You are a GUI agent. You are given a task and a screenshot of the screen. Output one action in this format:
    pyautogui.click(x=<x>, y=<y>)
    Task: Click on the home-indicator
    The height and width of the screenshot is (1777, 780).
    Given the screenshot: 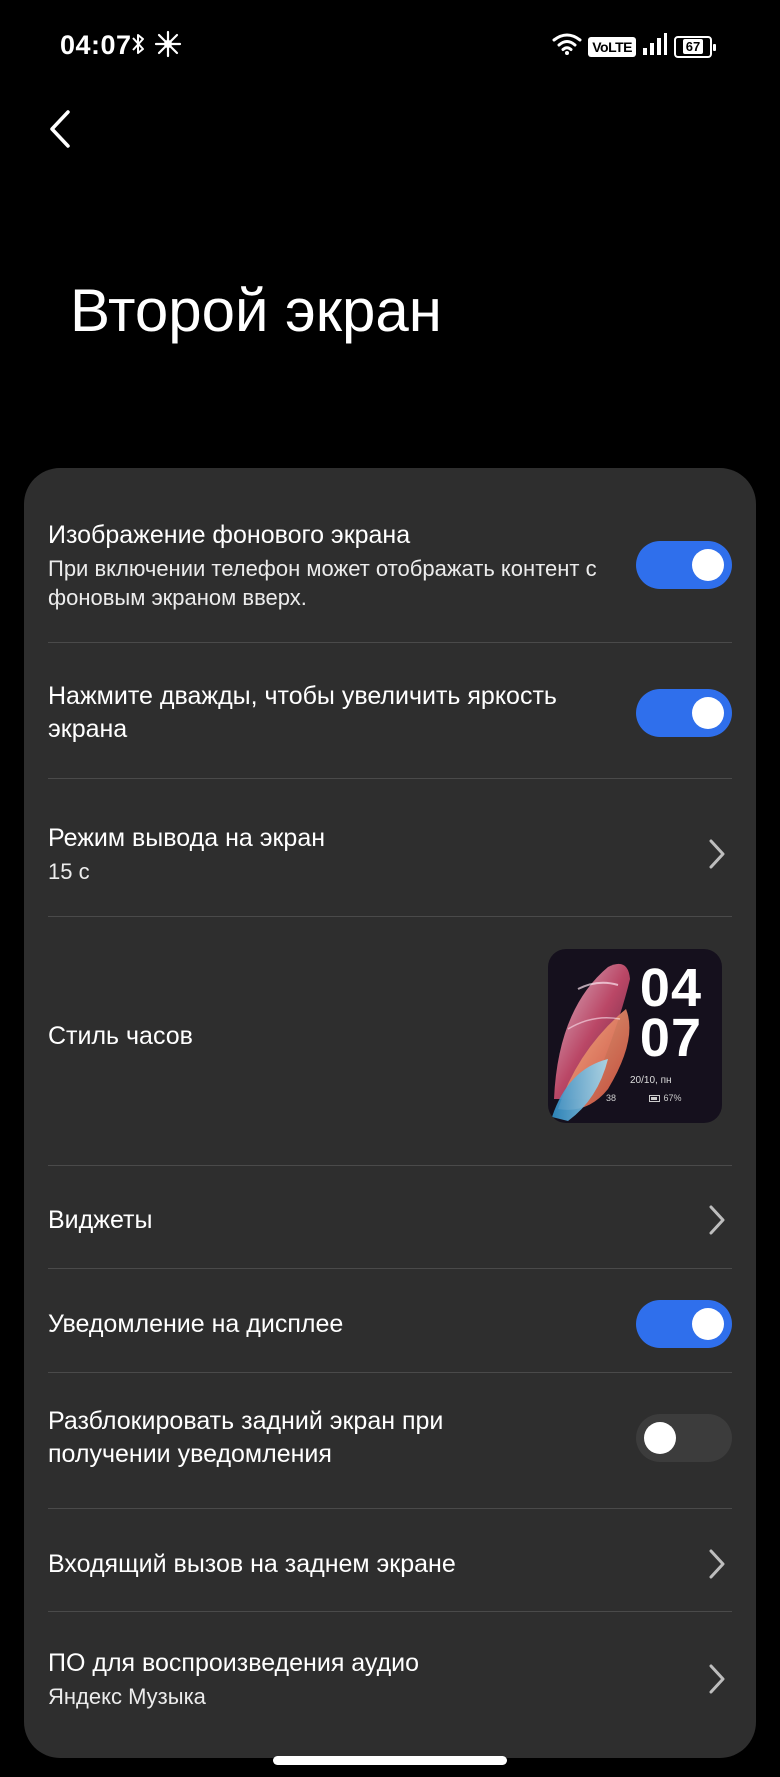 What is the action you would take?
    pyautogui.click(x=390, y=1760)
    